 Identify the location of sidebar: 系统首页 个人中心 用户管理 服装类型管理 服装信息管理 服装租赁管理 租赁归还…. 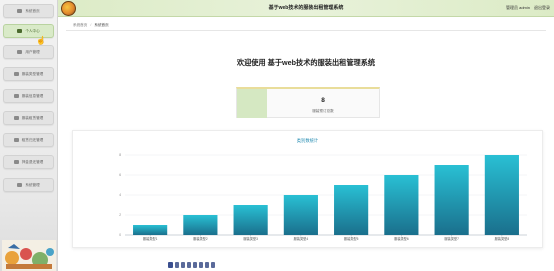
(29, 135).